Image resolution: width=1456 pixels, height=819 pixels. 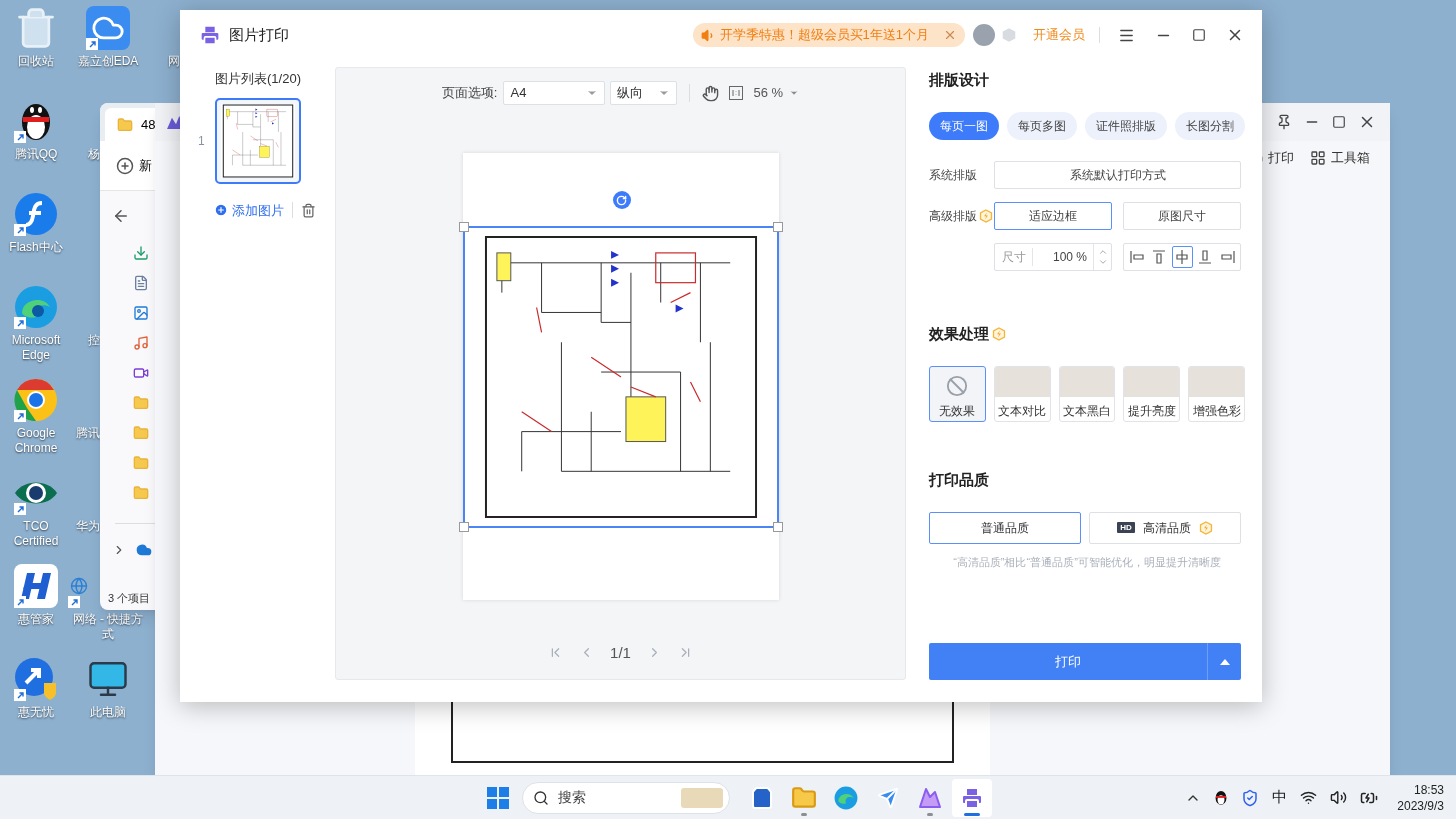 I want to click on grid-icon, so click(x=1318, y=158).